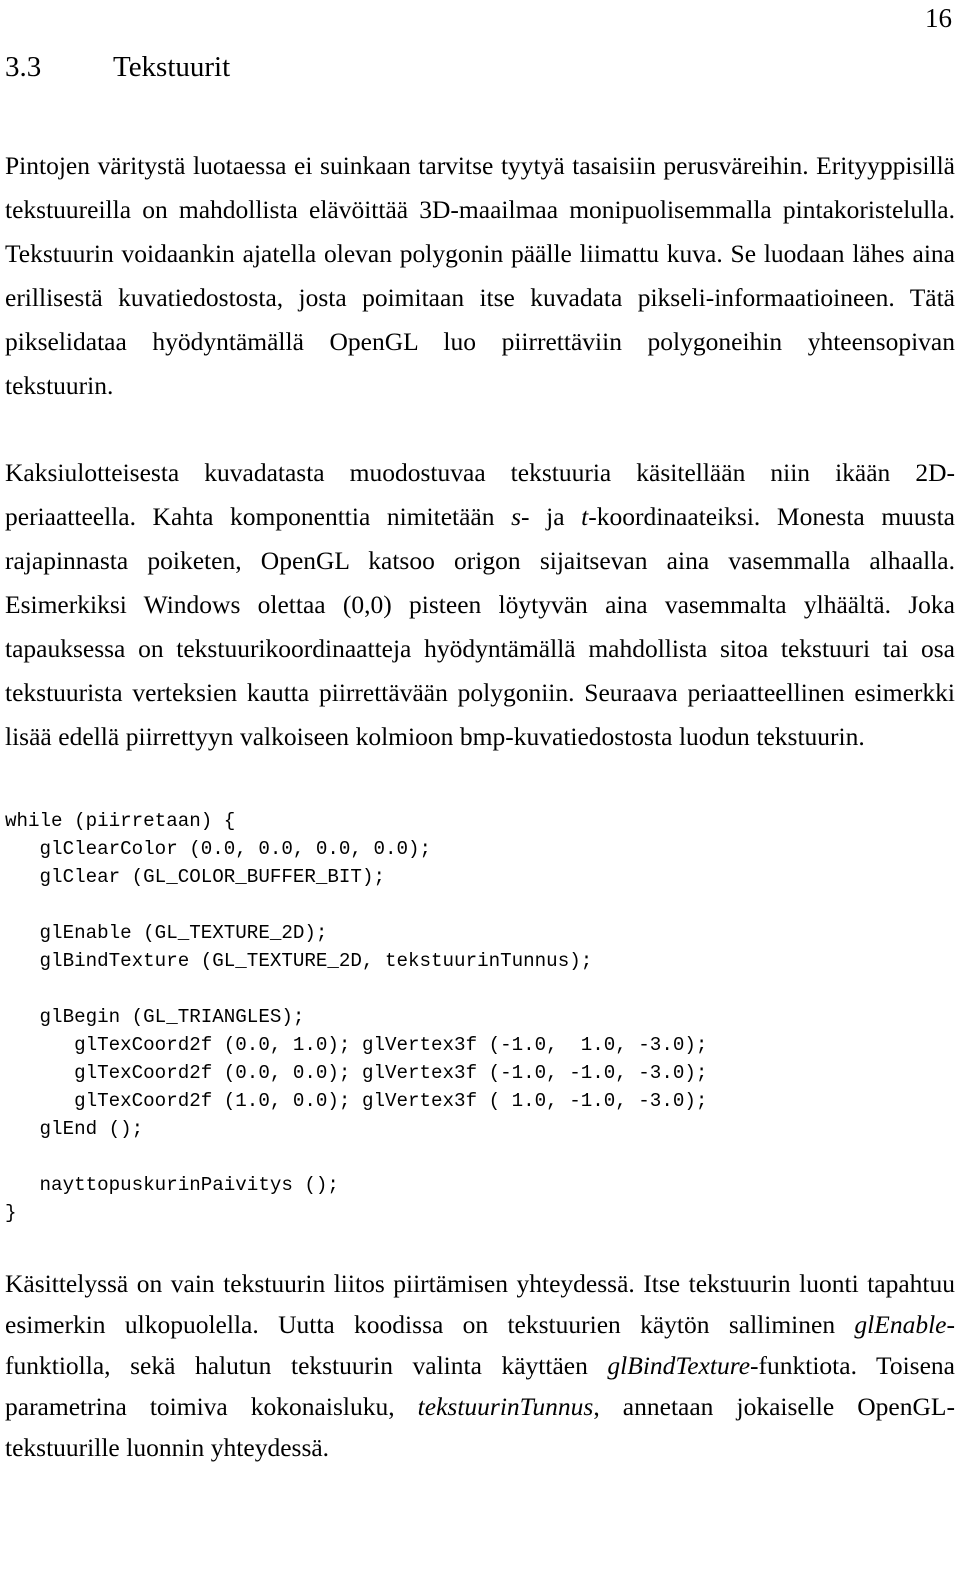 The height and width of the screenshot is (1572, 960). What do you see at coordinates (505, 1406) in the screenshot?
I see `parameter-name-tekstuurintunnus: tekstuurinTunnus` at bounding box center [505, 1406].